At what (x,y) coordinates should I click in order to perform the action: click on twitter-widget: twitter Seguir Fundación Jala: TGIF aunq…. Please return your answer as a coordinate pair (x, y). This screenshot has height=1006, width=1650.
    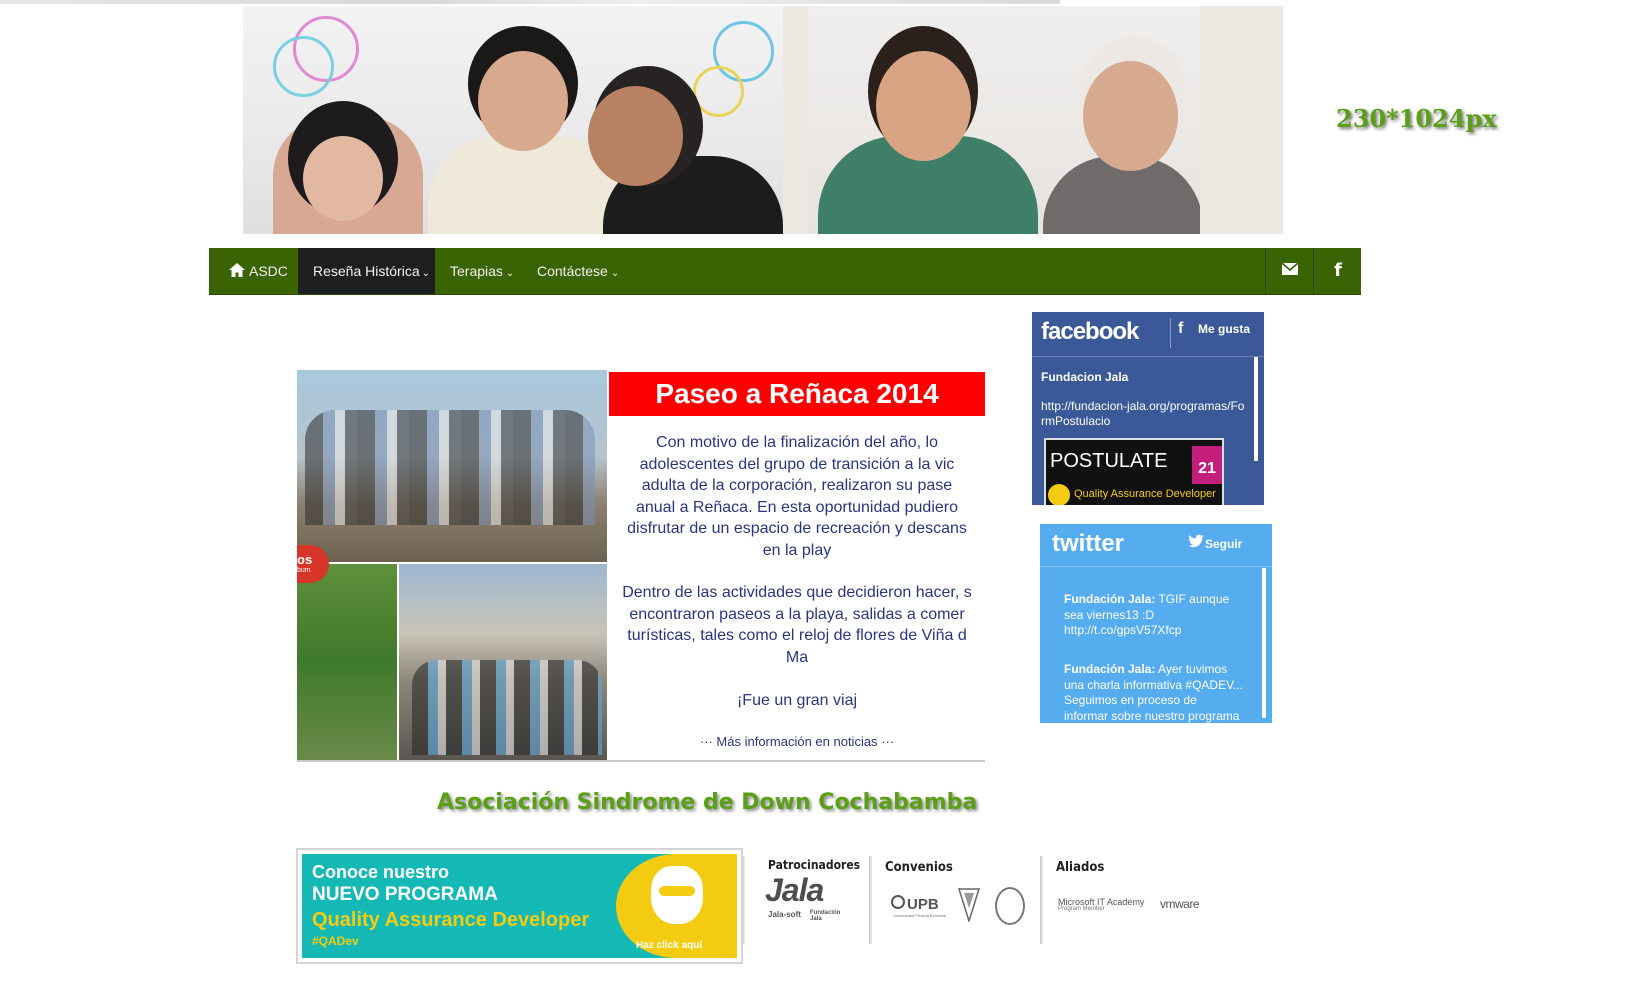
    Looking at the image, I should click on (1156, 623).